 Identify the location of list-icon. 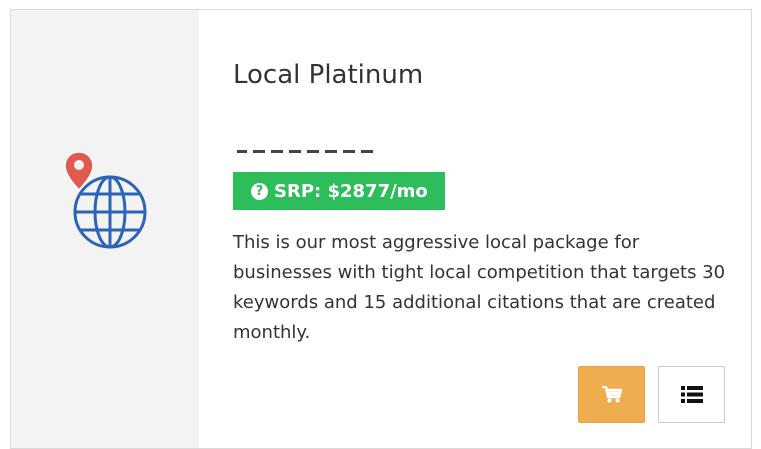
(691, 394).